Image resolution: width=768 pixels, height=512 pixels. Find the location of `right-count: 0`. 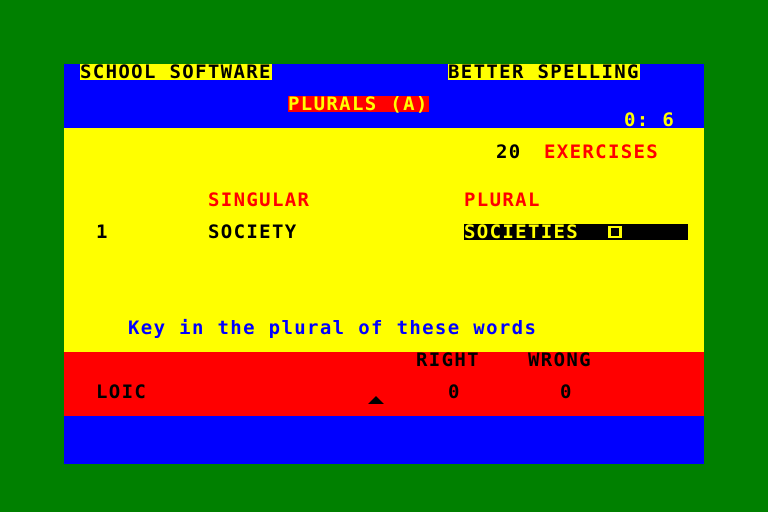

right-count: 0 is located at coordinates (454, 392).